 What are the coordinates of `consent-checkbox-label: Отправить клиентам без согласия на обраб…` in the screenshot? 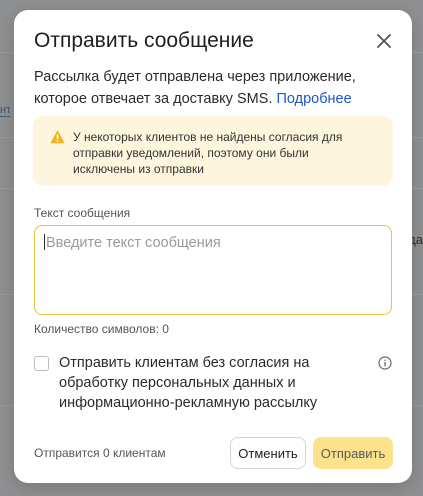 It's located at (209, 383).